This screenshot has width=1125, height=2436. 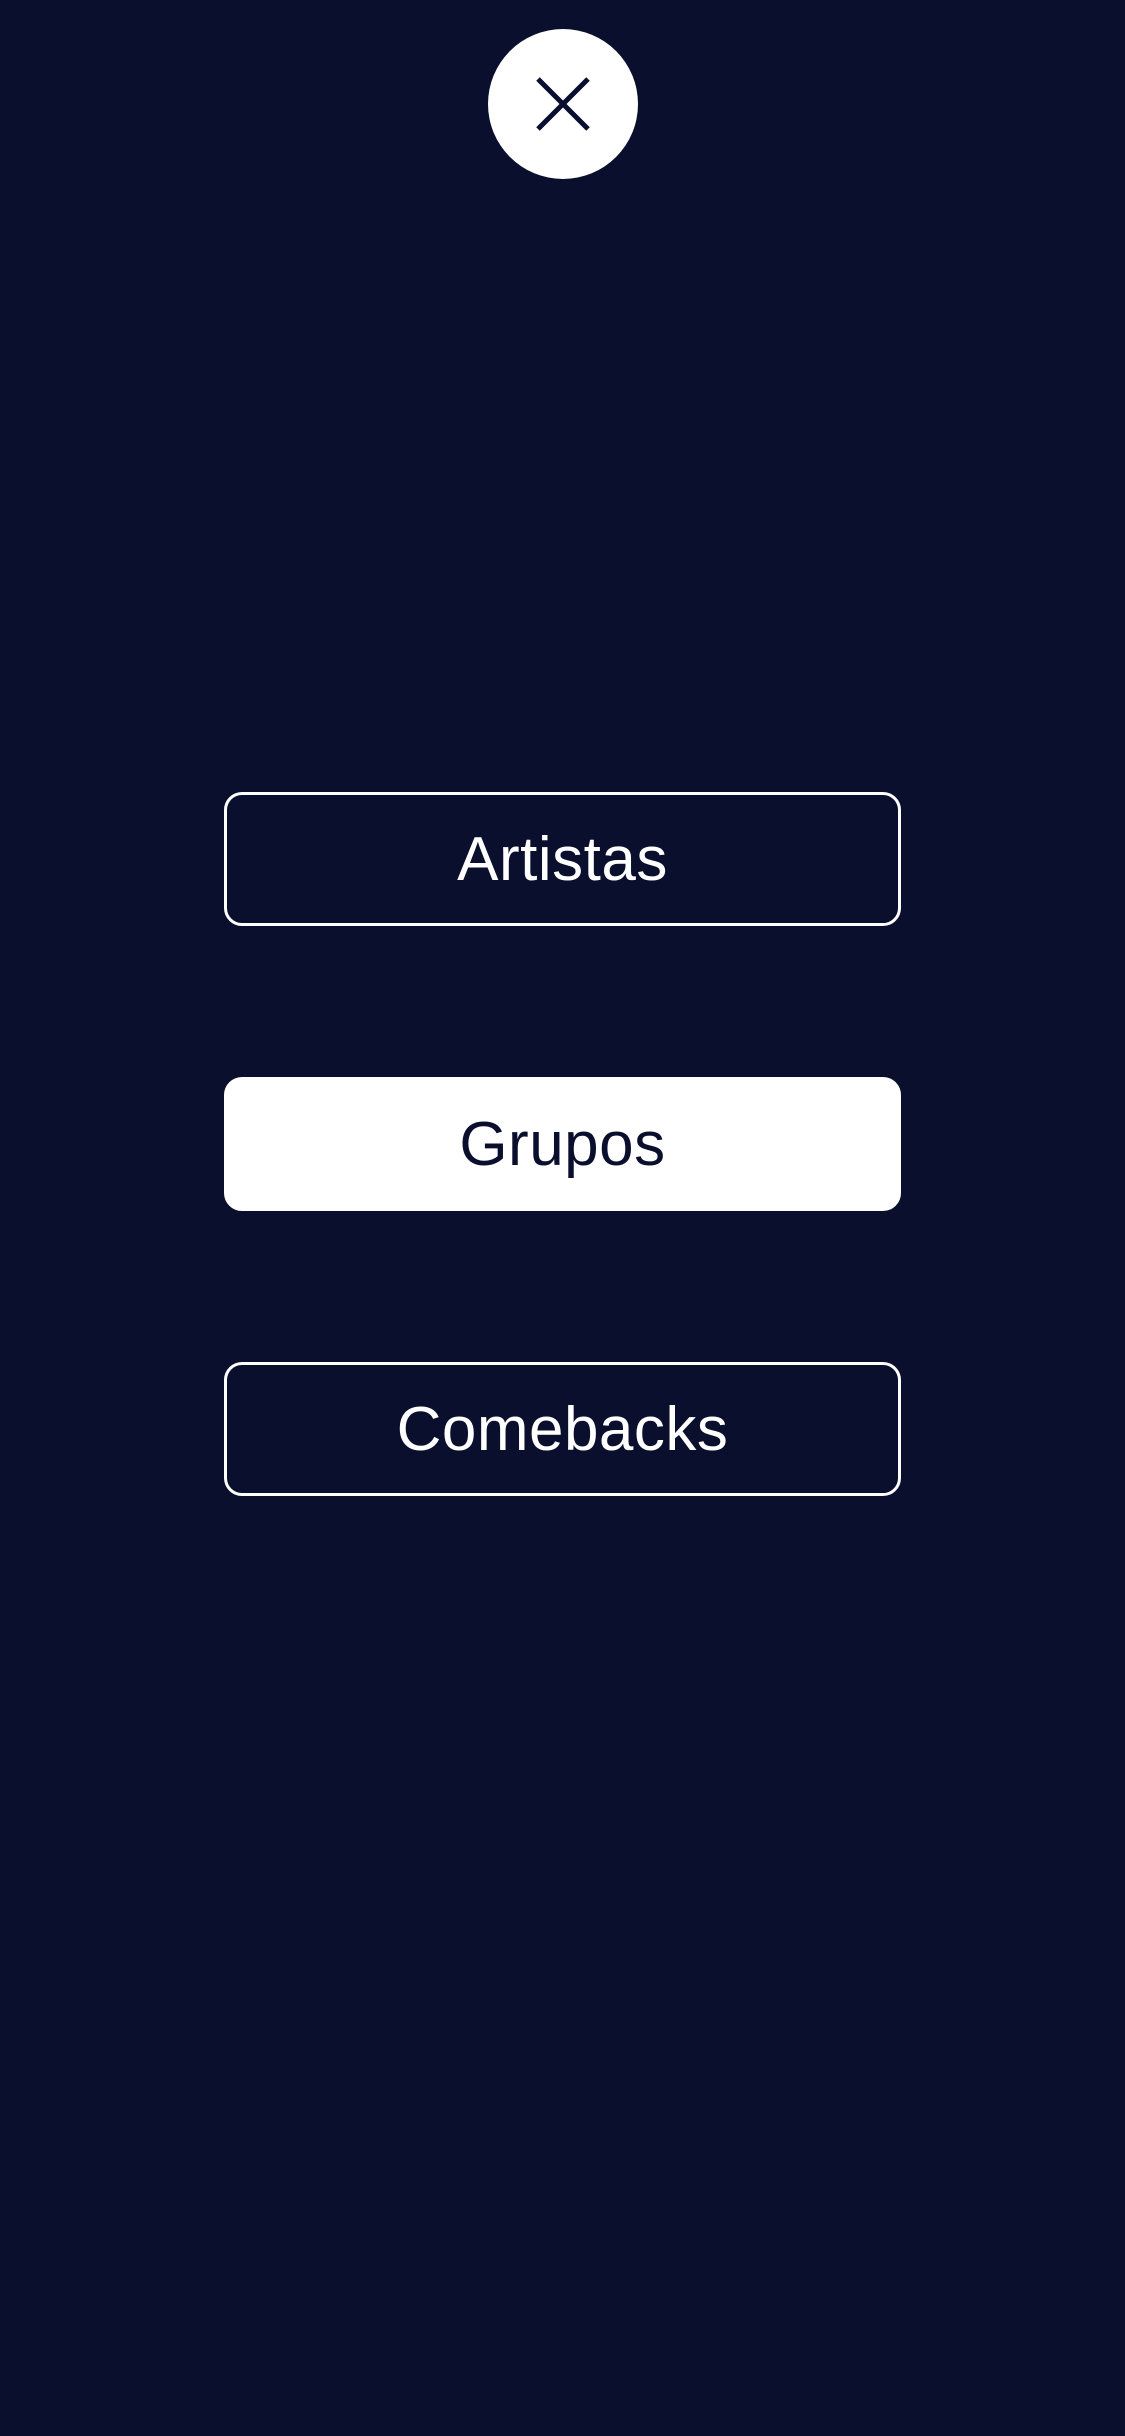 I want to click on comebacks-button: Comebacks, so click(x=562, y=1429).